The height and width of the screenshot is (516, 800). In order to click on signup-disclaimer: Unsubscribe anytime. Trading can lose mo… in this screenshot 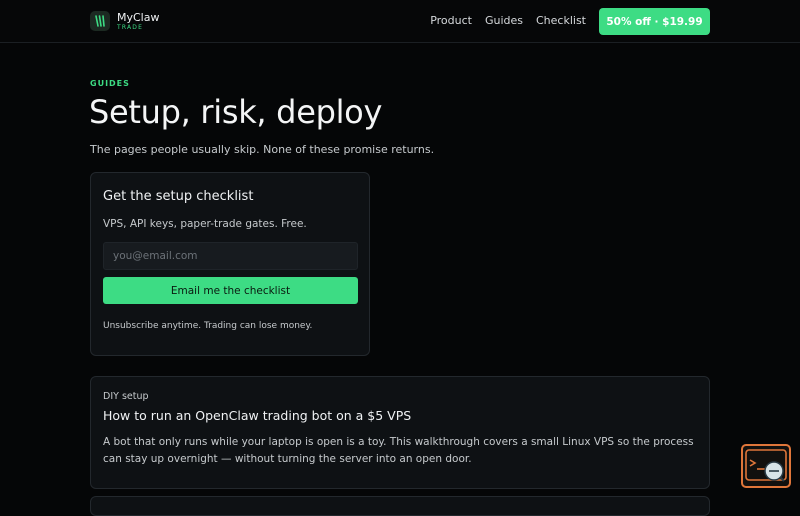, I will do `click(208, 326)`.